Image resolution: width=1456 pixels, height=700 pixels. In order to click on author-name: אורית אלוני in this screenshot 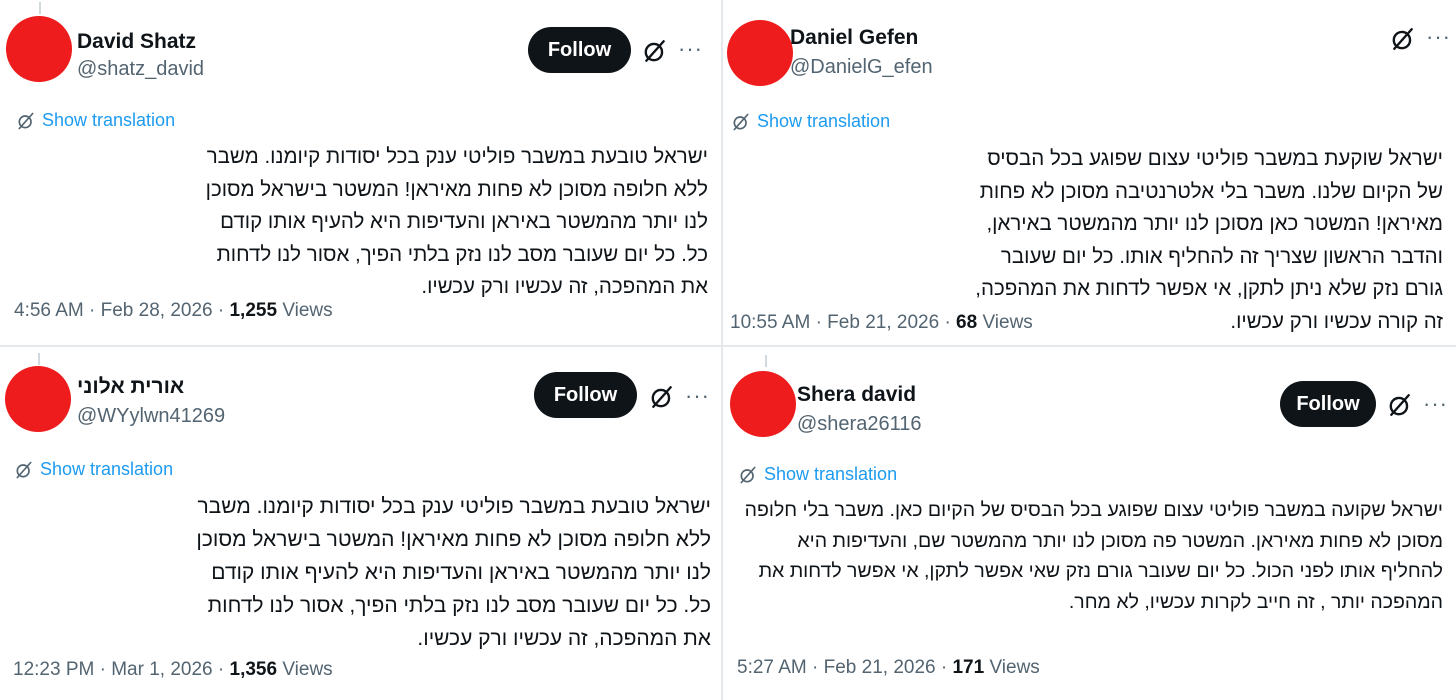, I will do `click(130, 387)`.